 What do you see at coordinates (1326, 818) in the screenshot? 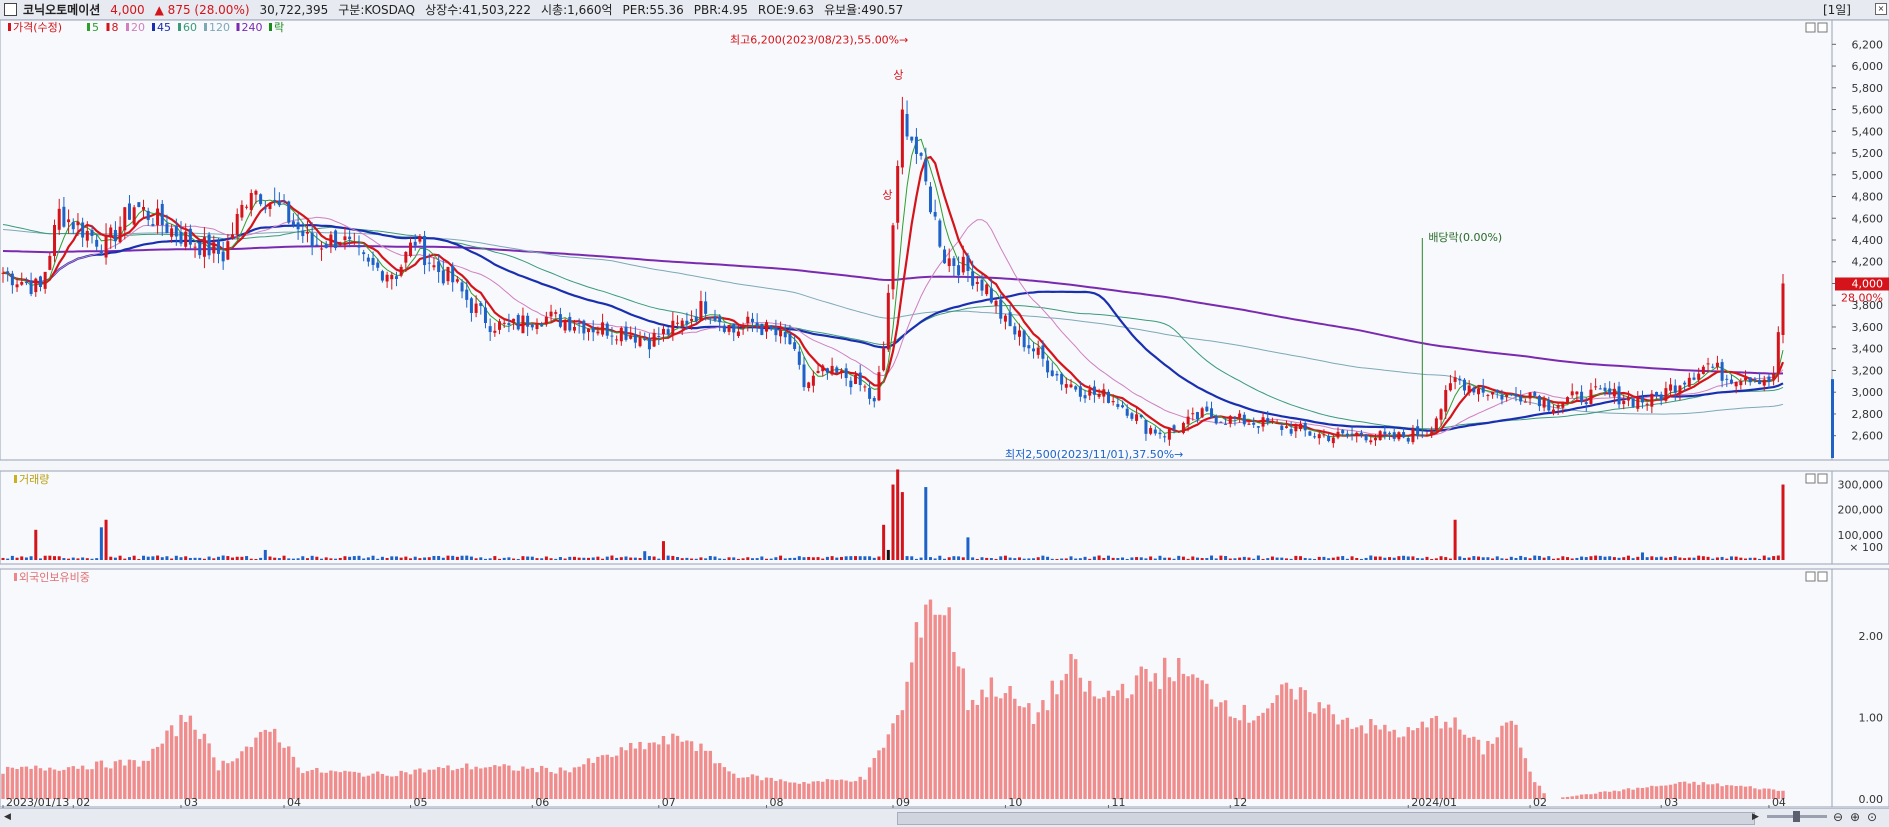
I see `scroll-thumb` at bounding box center [1326, 818].